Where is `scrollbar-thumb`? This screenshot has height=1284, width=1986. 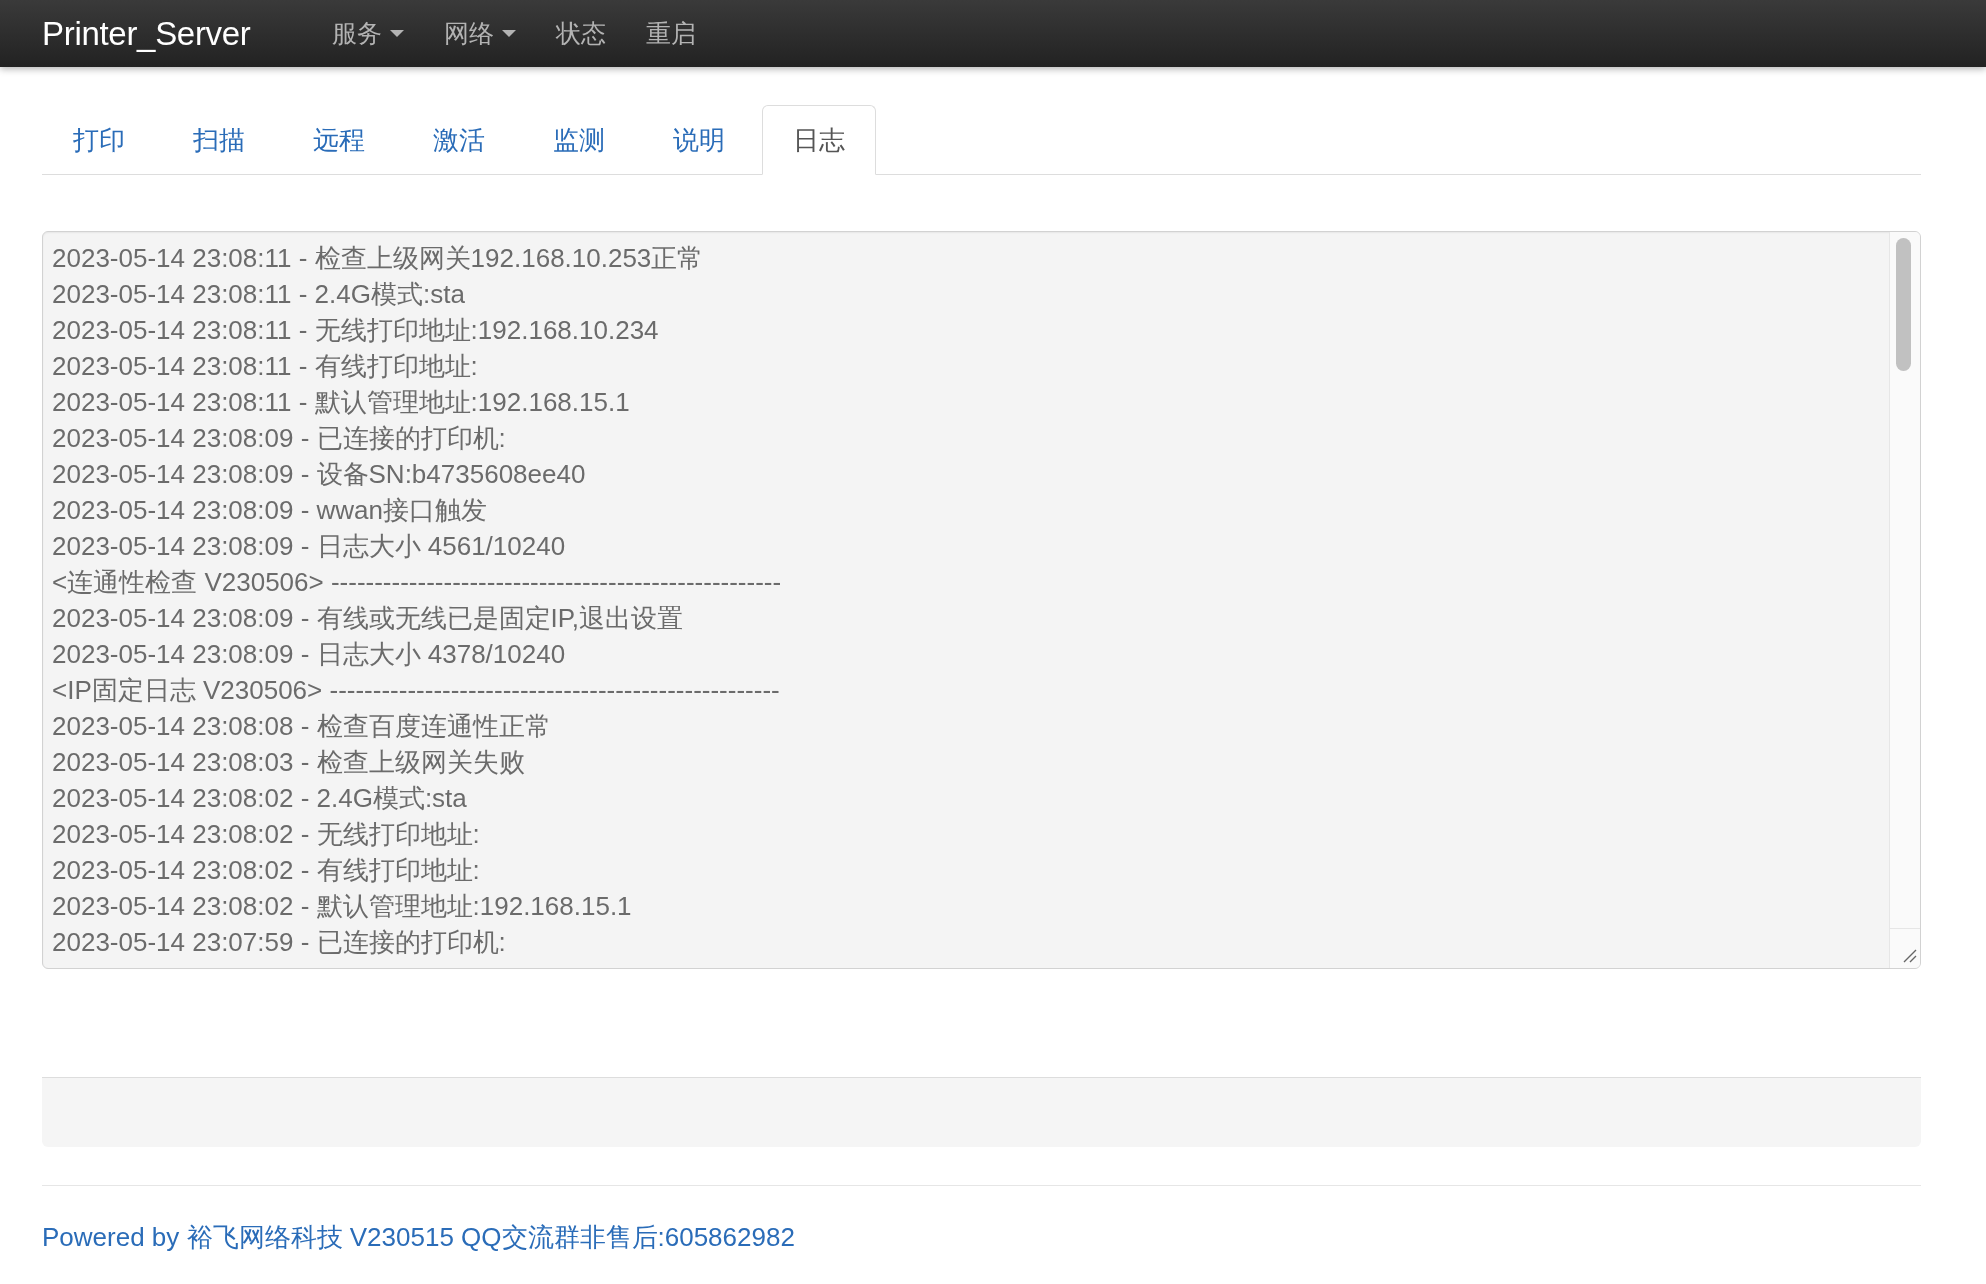
scrollbar-thumb is located at coordinates (1903, 304).